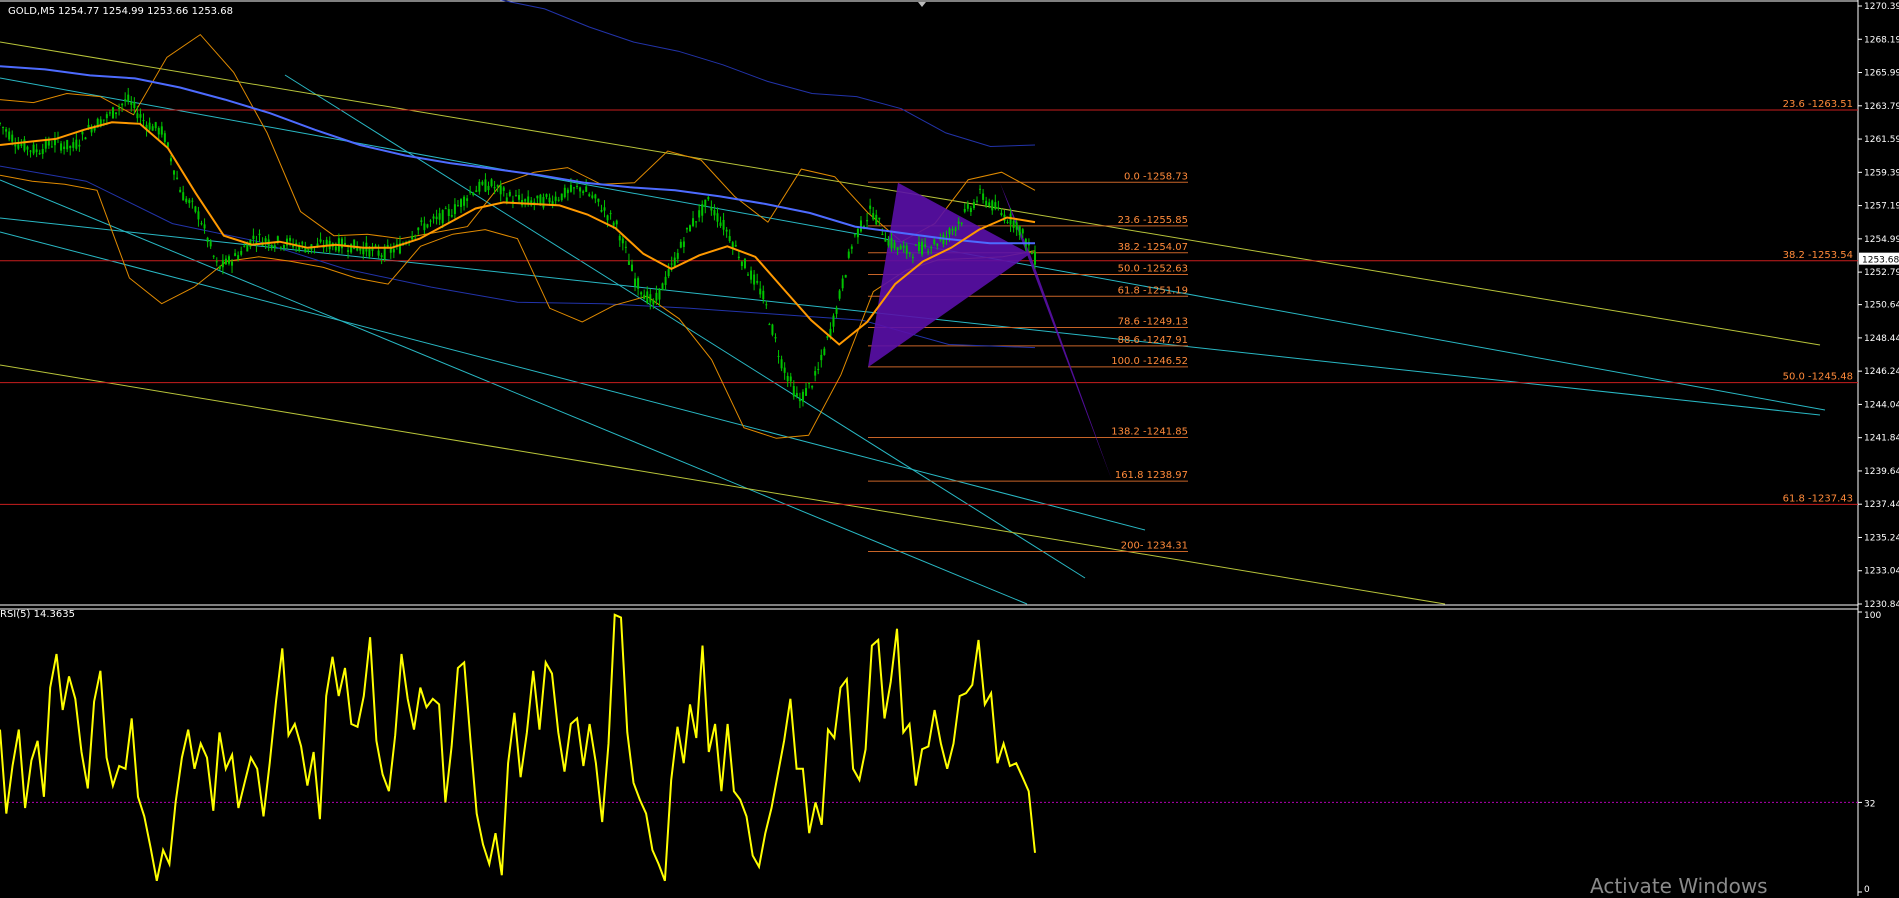 This screenshot has height=898, width=1899. I want to click on horizontal-level-label: 61.8 -1237.43, so click(1818, 498).